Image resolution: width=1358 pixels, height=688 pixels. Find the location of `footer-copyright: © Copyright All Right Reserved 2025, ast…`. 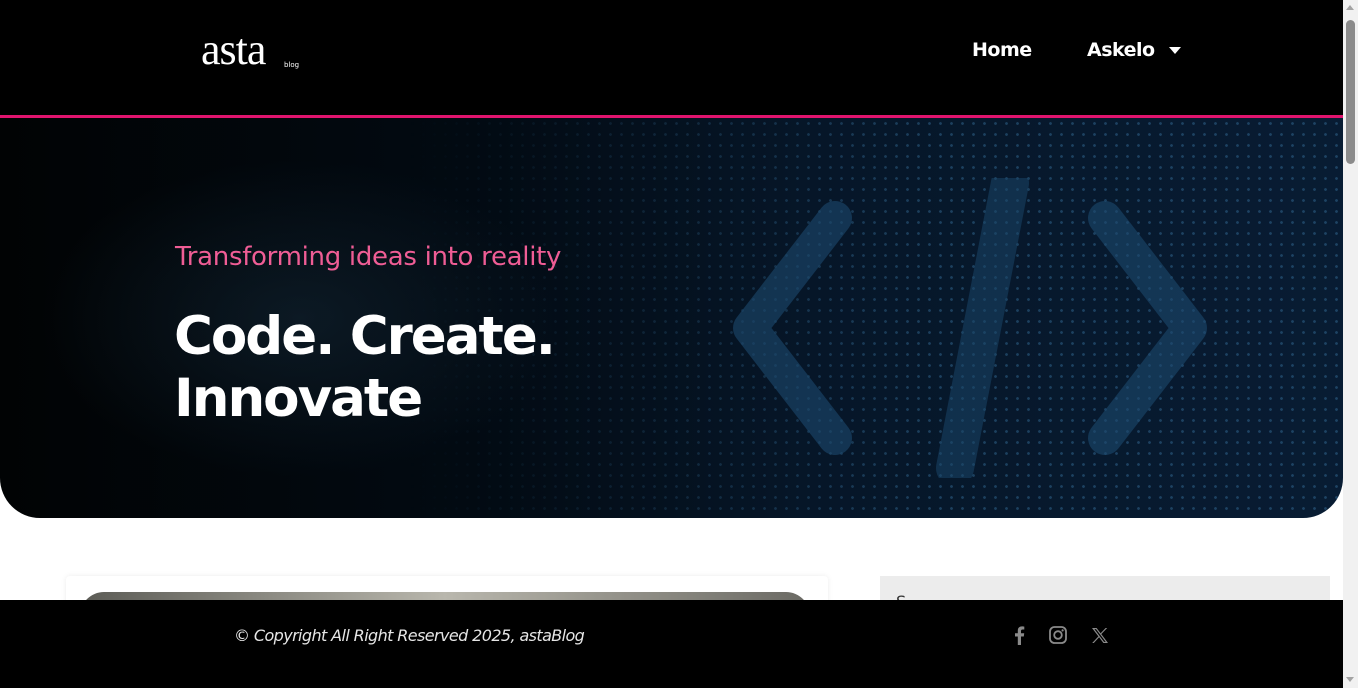

footer-copyright: © Copyright All Right Reserved 2025, ast… is located at coordinates (409, 635).